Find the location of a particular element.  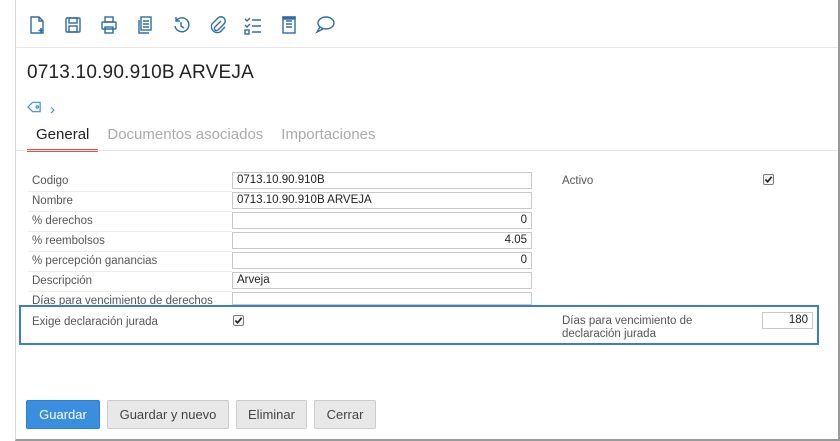

attachment-icon is located at coordinates (225, 25).